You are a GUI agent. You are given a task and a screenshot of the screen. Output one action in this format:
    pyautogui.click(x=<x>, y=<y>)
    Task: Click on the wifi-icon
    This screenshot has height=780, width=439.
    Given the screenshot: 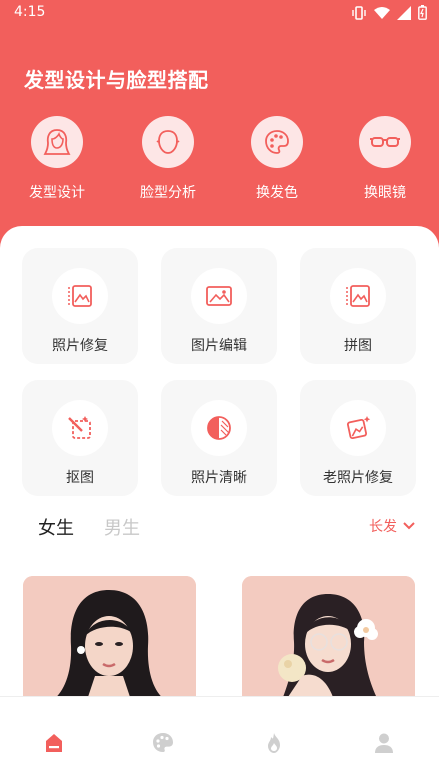 What is the action you would take?
    pyautogui.click(x=382, y=12)
    